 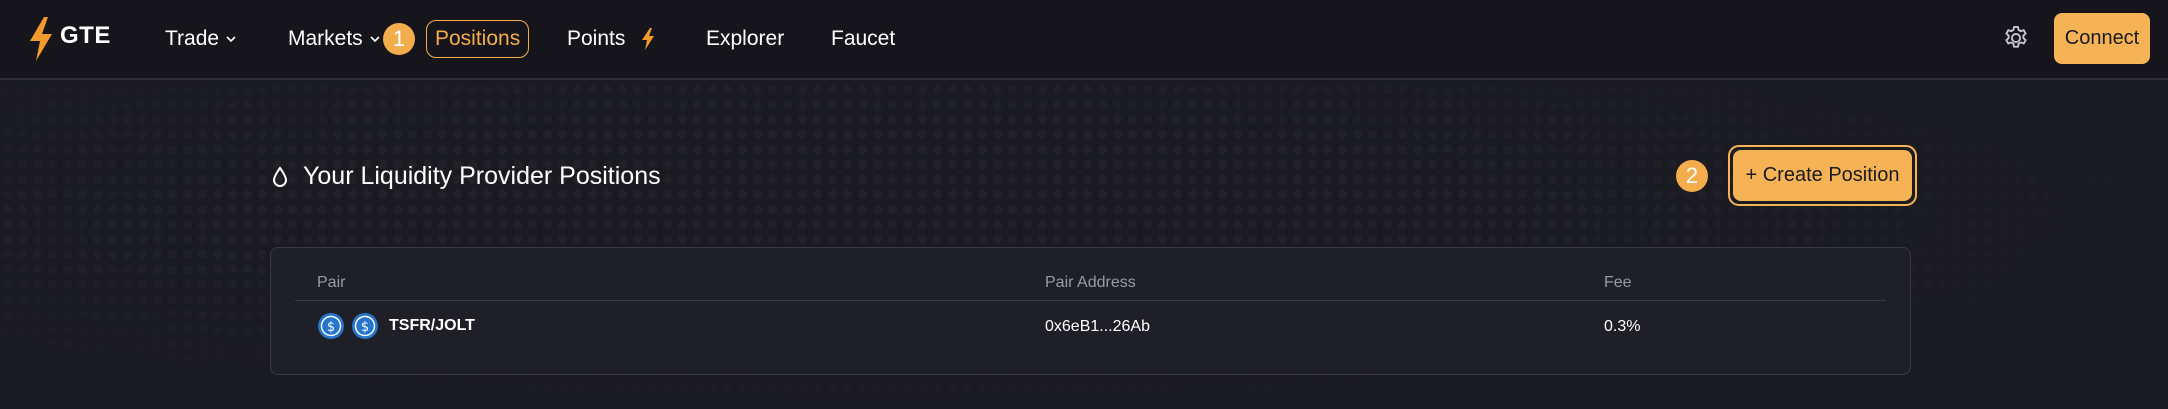 I want to click on nav-trade: Trade, so click(x=201, y=39).